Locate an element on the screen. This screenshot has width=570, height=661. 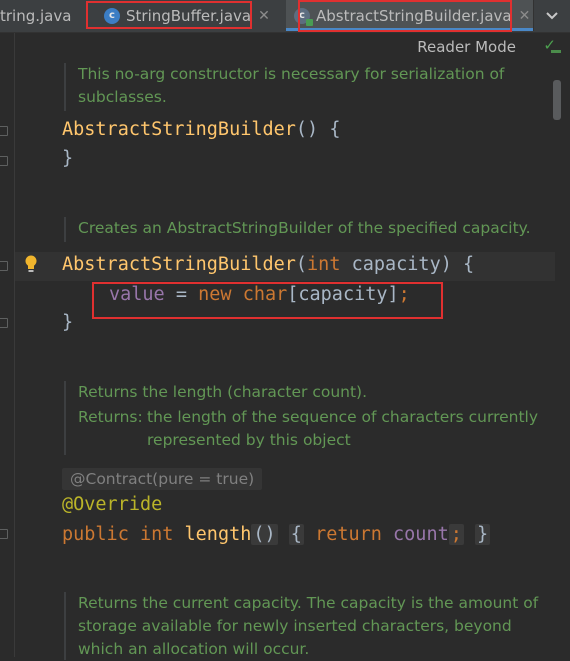
keyword: return is located at coordinates (348, 534).